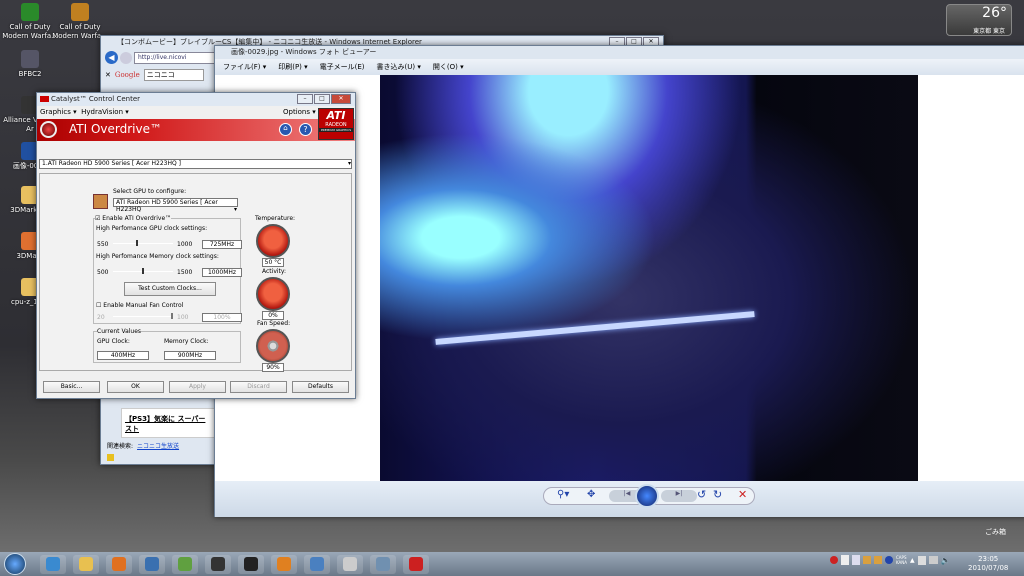 This screenshot has height=576, width=1024. What do you see at coordinates (105, 112) in the screenshot?
I see `menu-hydravision: HydraVision ▾` at bounding box center [105, 112].